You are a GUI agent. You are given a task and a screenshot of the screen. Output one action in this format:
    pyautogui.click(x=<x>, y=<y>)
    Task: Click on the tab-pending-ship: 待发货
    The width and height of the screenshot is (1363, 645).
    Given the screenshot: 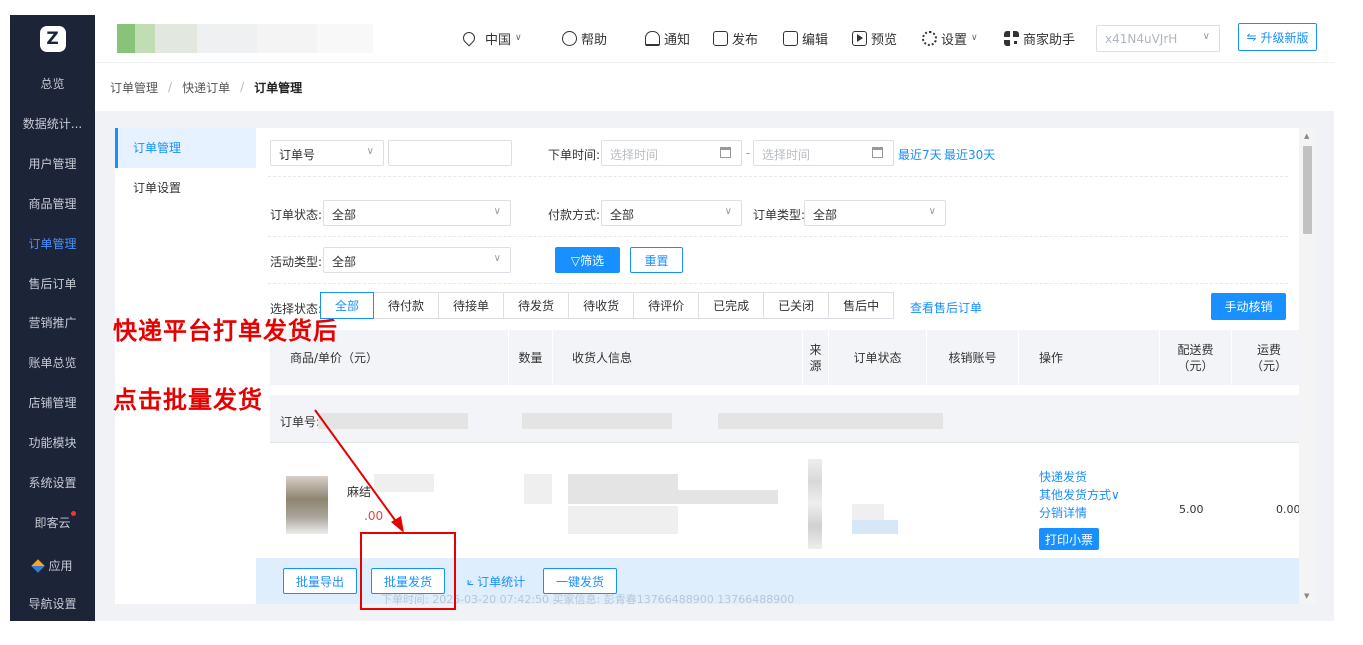 What is the action you would take?
    pyautogui.click(x=536, y=305)
    